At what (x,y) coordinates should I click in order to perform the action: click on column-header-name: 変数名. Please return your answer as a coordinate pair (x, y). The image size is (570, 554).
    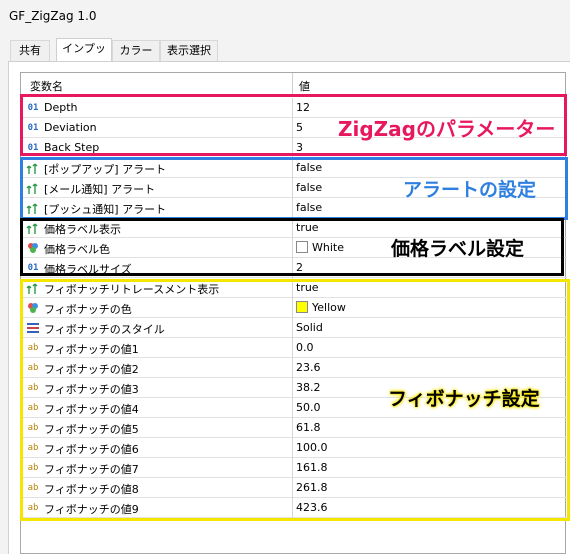
    Looking at the image, I should click on (46, 86).